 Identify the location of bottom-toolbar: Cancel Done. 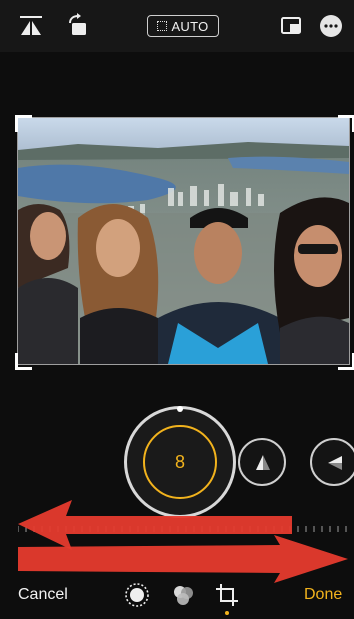
(177, 597).